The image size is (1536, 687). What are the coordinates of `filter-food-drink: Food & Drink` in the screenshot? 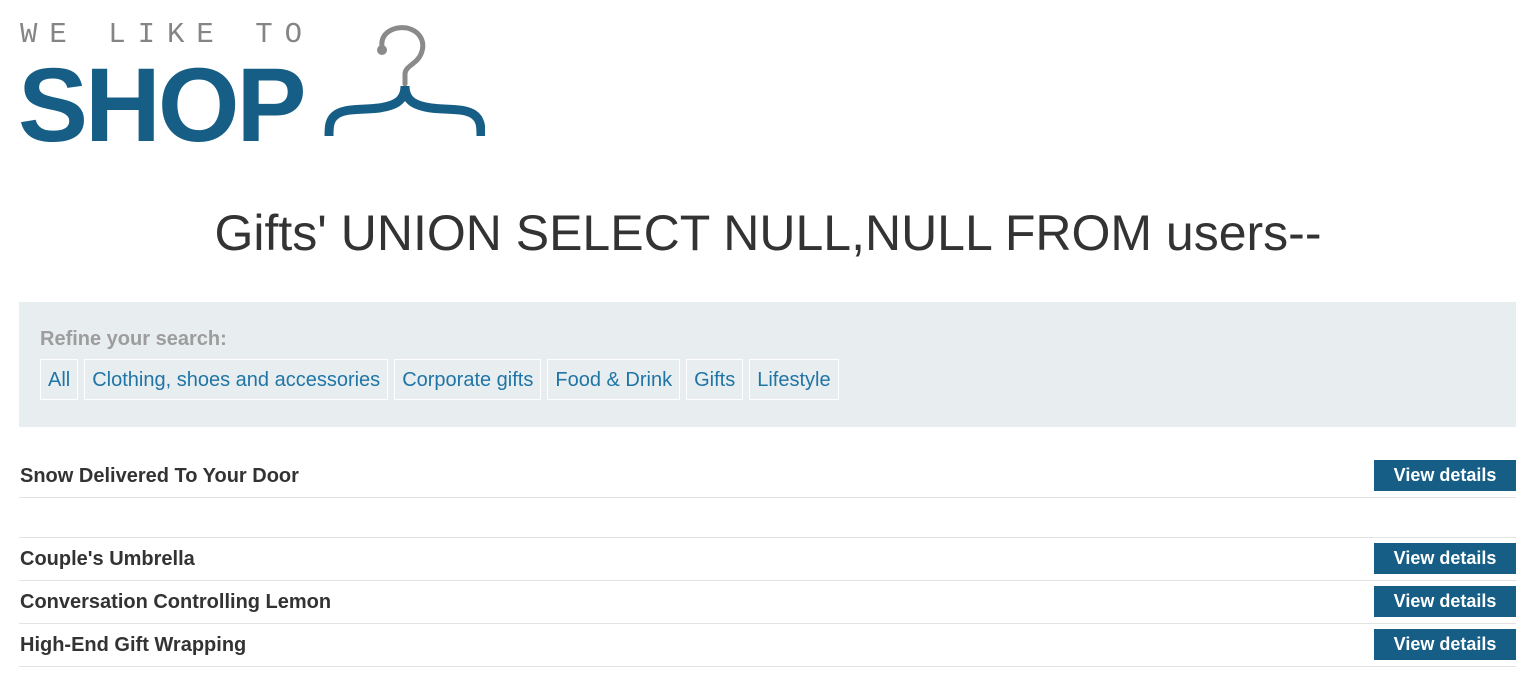 It's located at (614, 379).